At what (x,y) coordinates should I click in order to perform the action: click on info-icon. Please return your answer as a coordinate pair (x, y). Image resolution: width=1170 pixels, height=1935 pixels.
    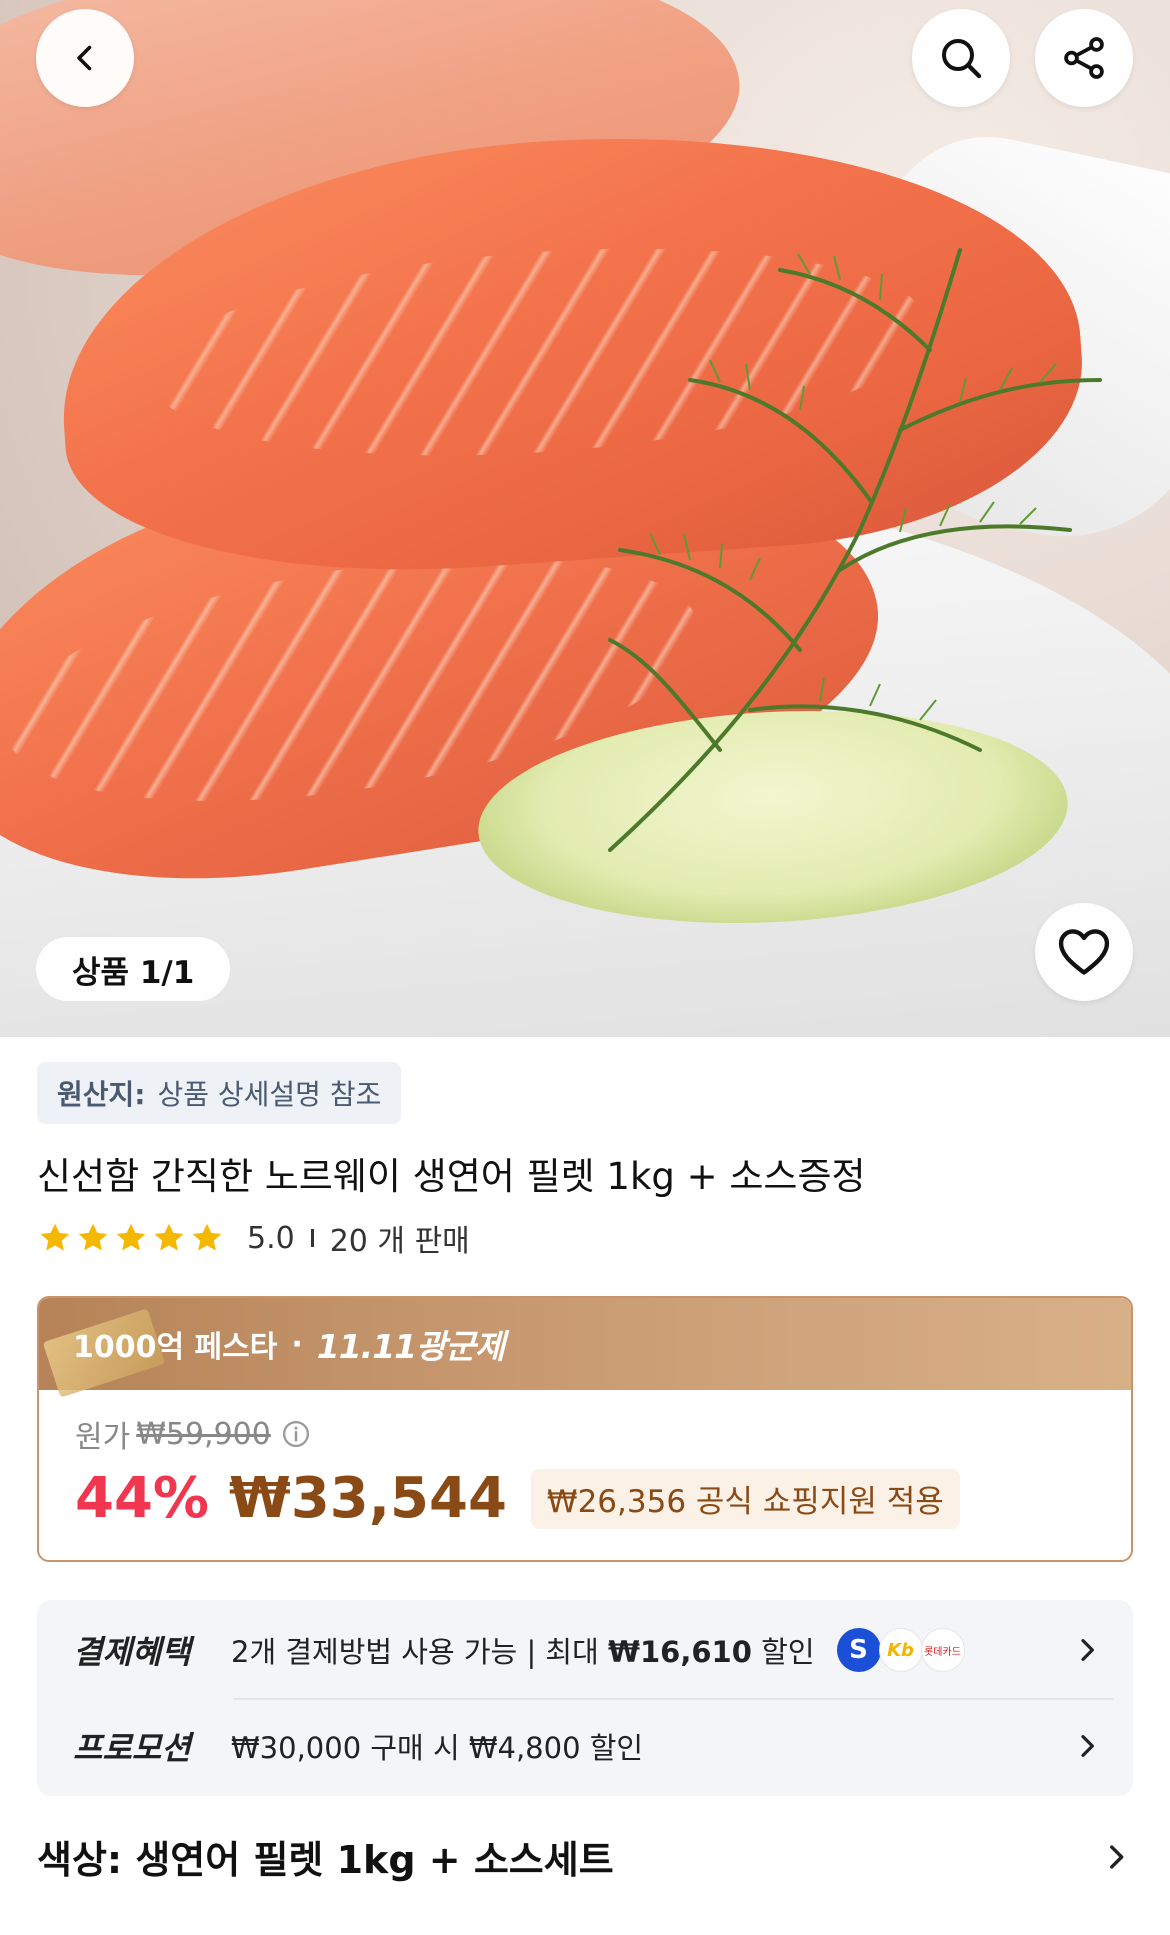
    Looking at the image, I should click on (296, 1434).